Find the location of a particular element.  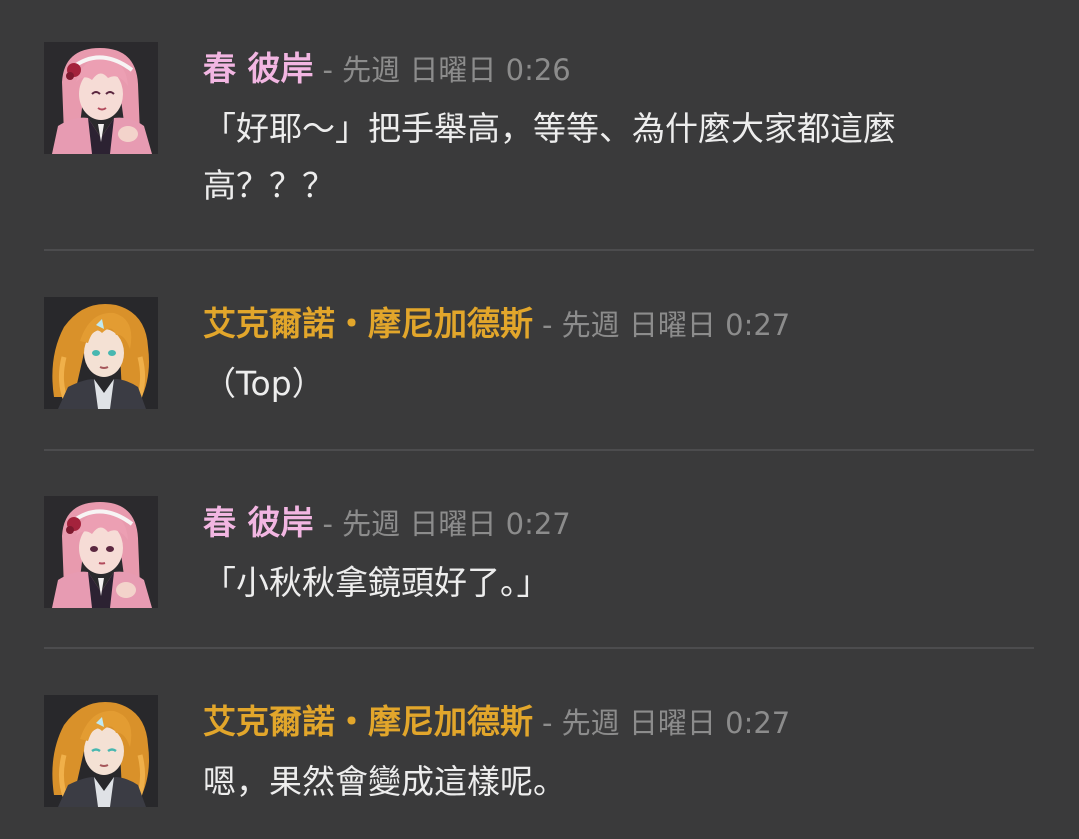

message-timestamp: - 先週 日曜日 0:26 is located at coordinates (446, 70).